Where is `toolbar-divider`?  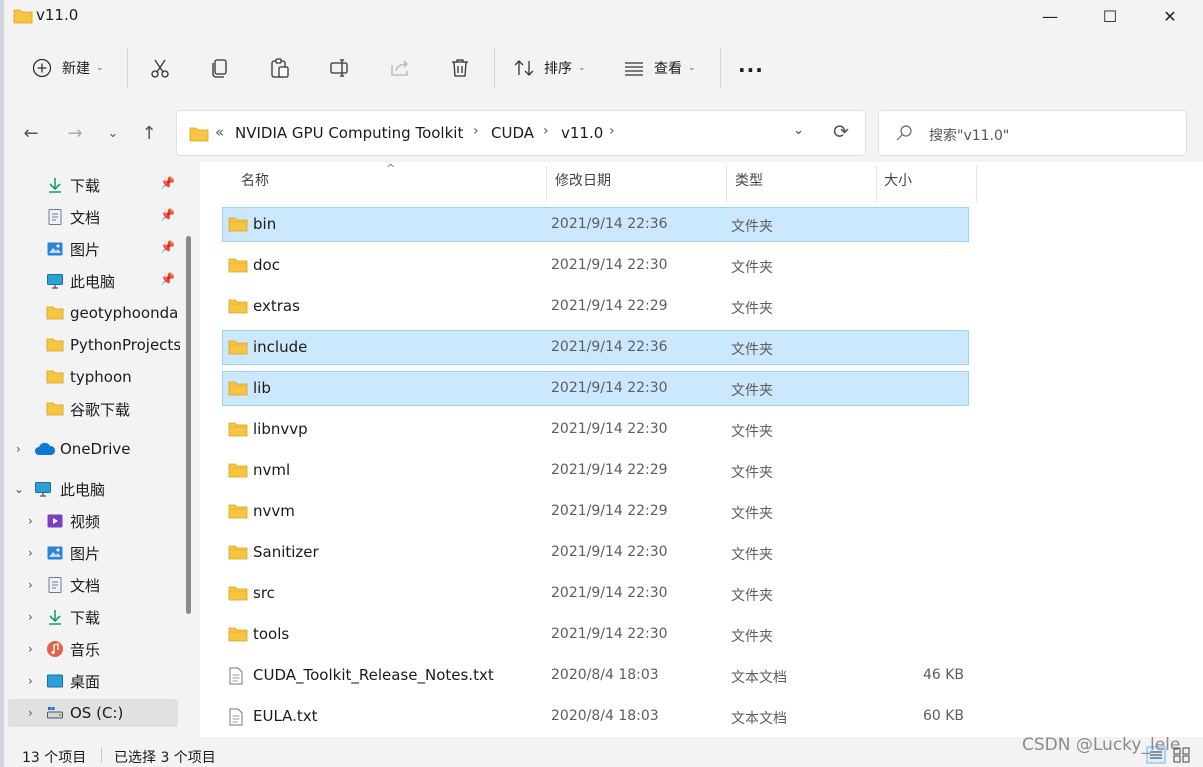 toolbar-divider is located at coordinates (127, 68).